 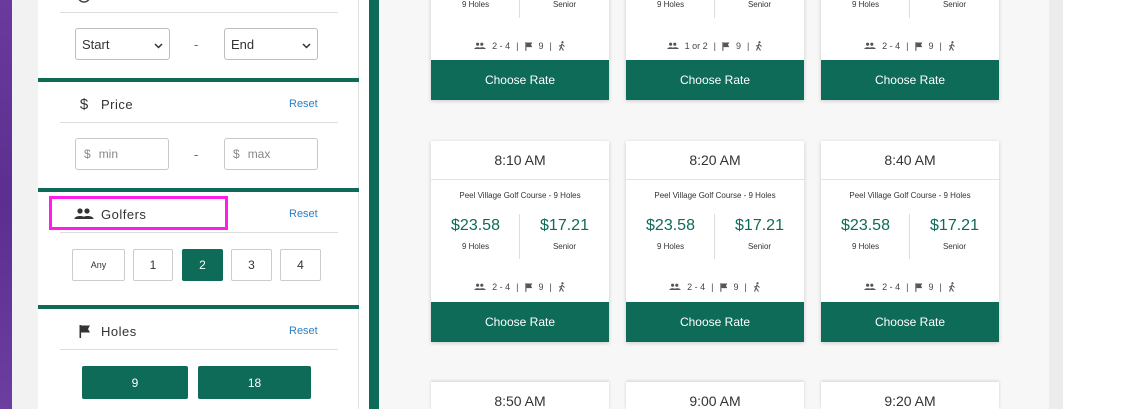 What do you see at coordinates (243, 44) in the screenshot?
I see `end-time-value: End` at bounding box center [243, 44].